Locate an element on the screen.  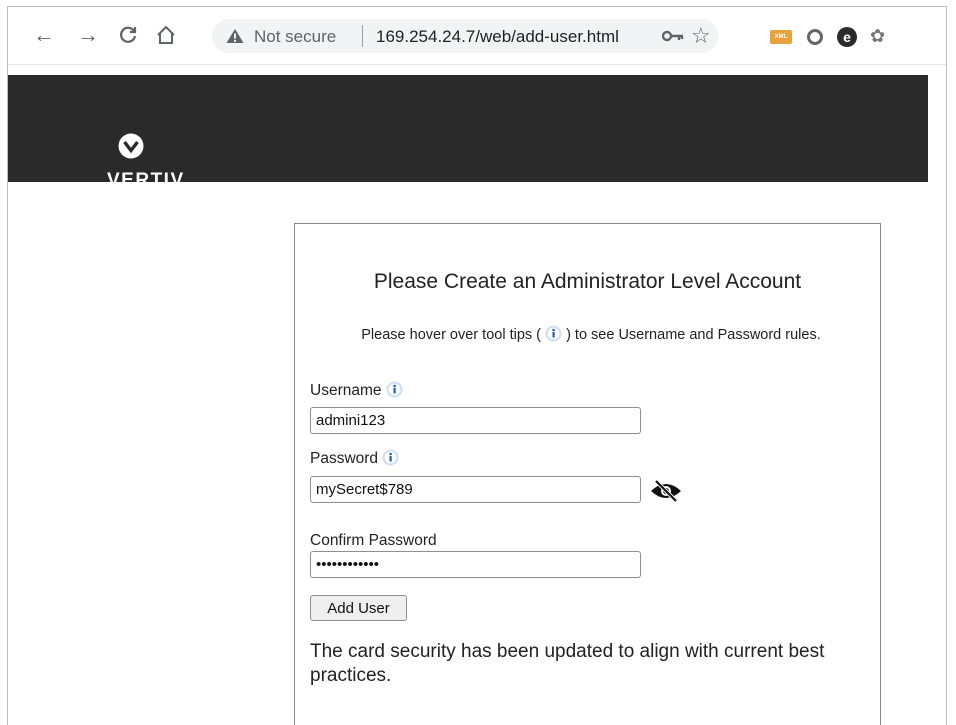
forward-icon: → is located at coordinates (88, 35).